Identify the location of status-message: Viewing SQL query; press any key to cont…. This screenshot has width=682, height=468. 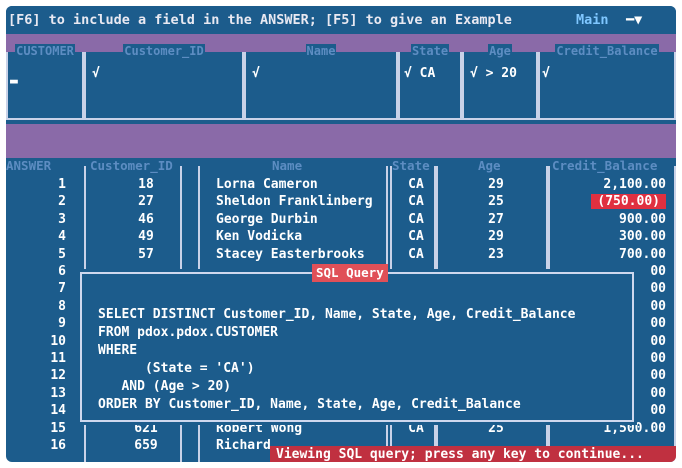
(473, 454).